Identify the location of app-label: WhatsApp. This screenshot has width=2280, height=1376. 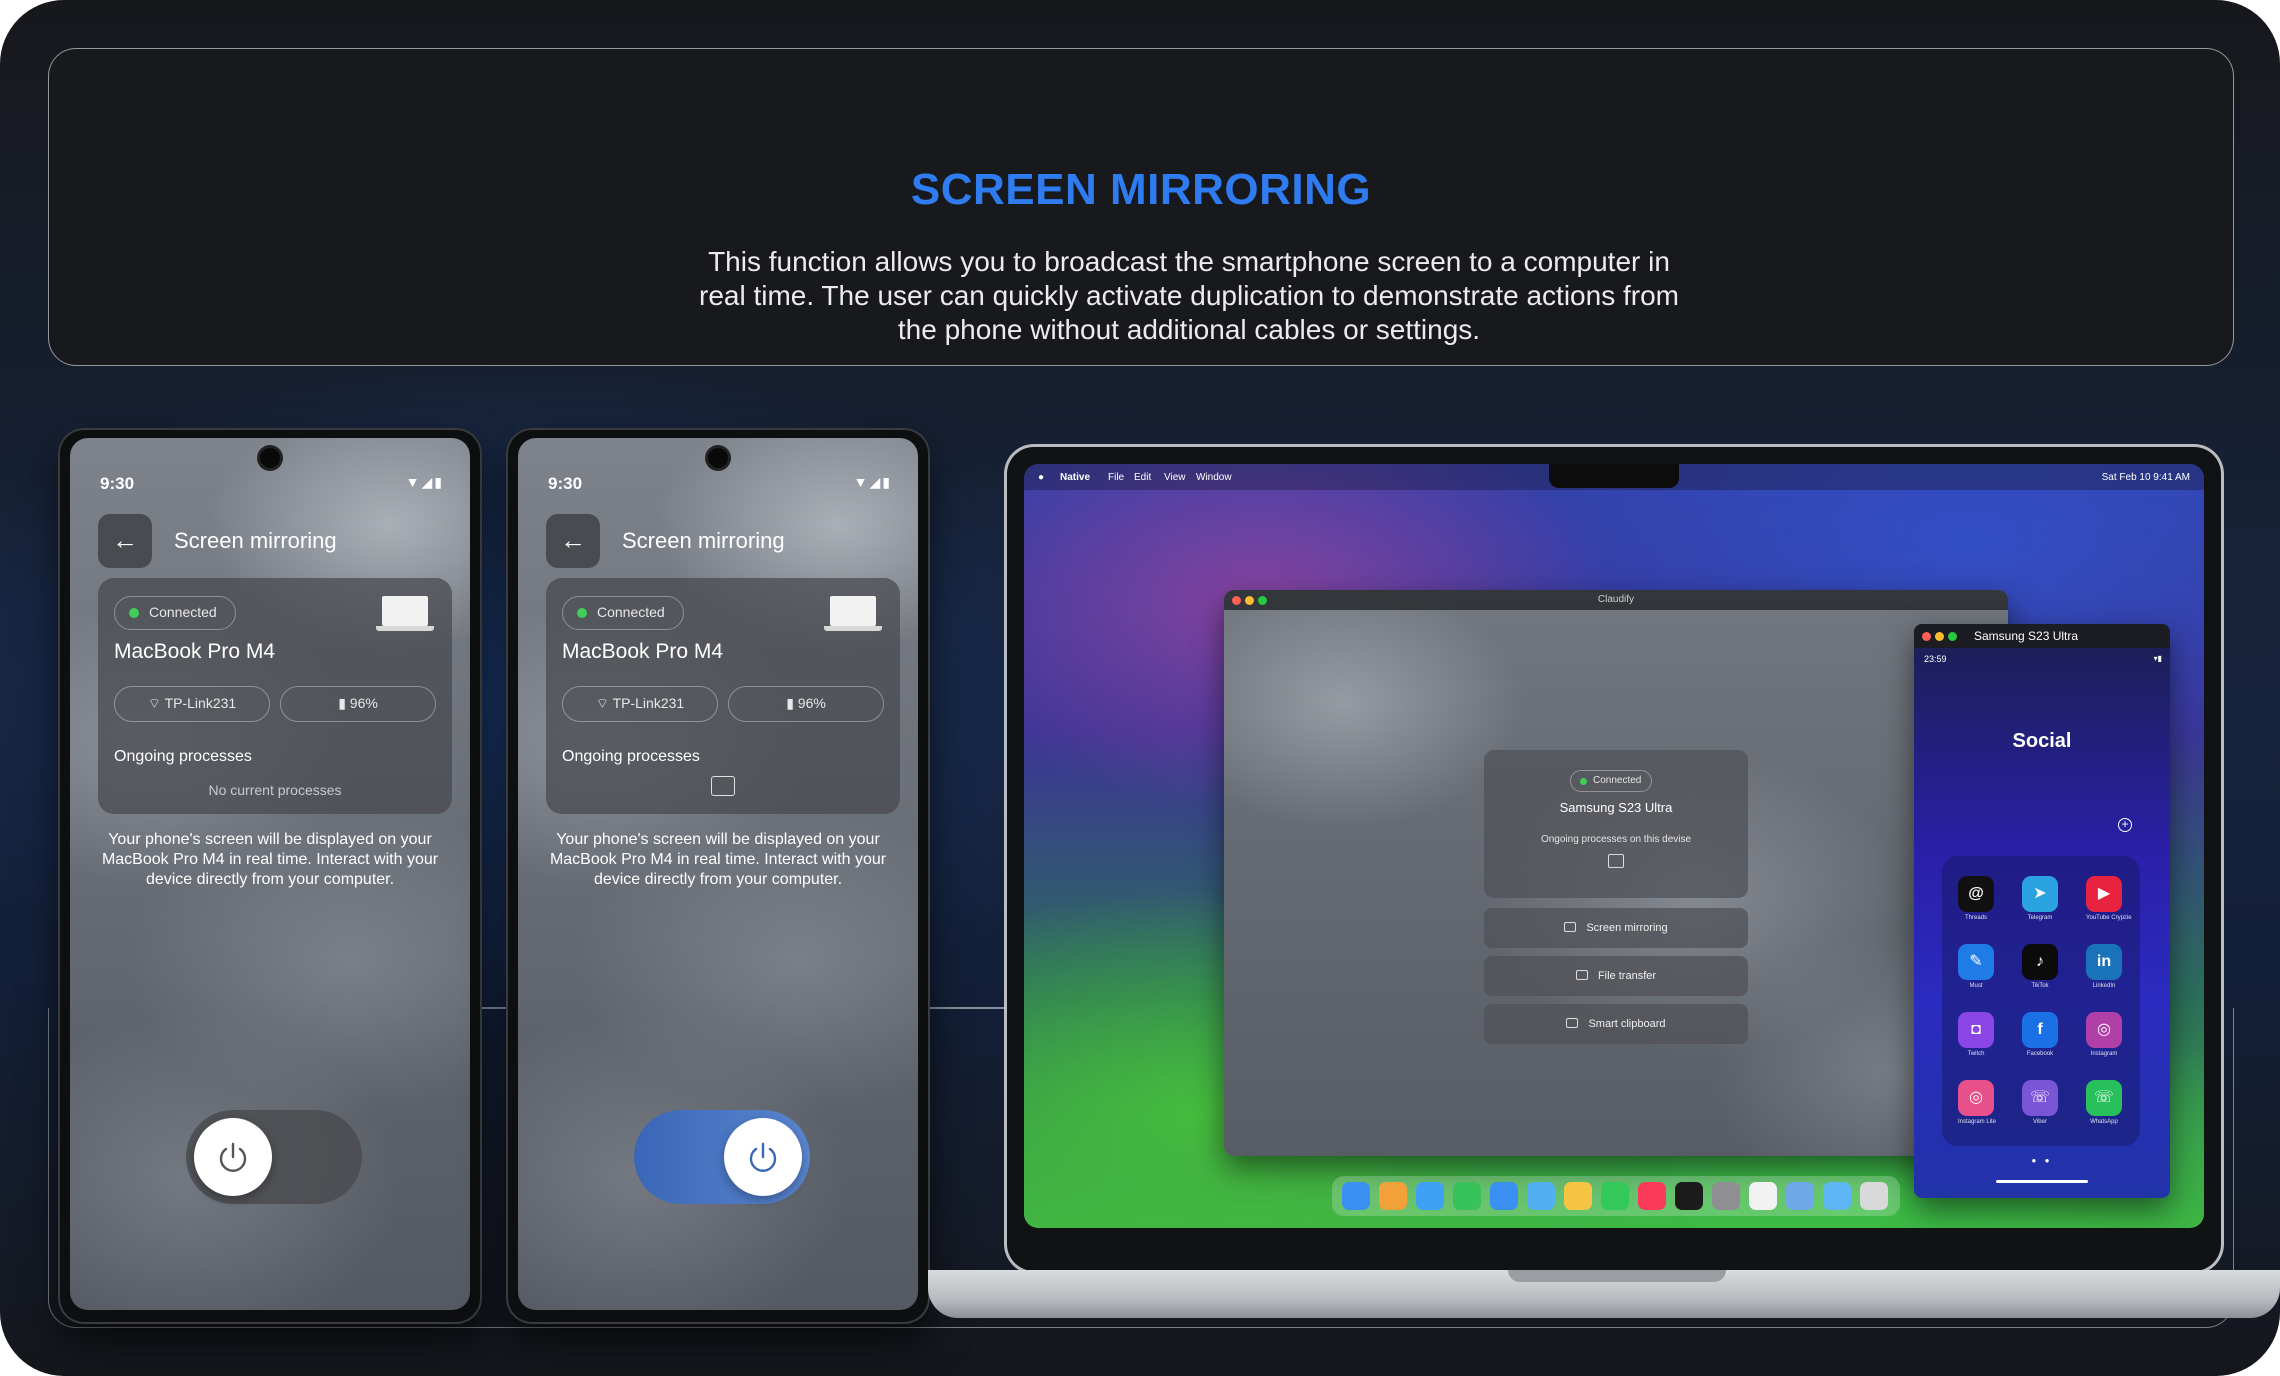
(2104, 1122).